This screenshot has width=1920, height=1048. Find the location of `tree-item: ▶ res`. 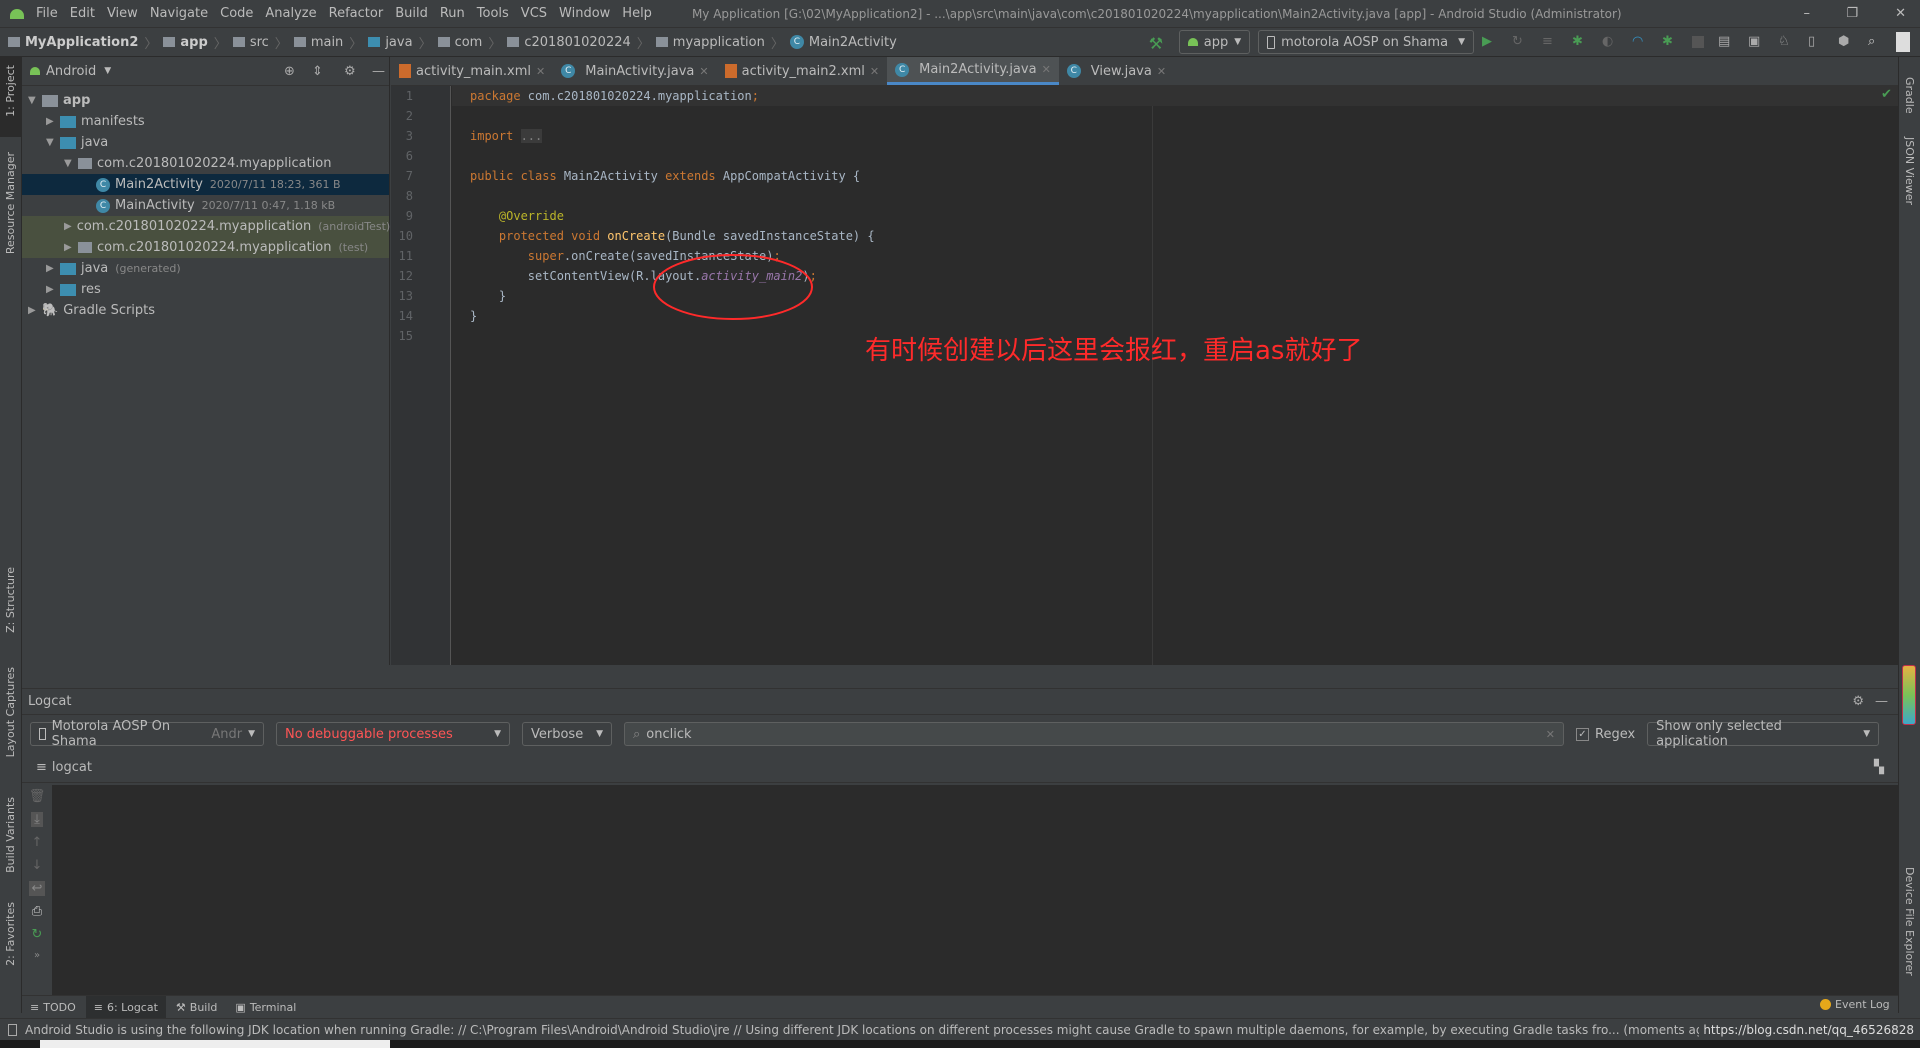

tree-item: ▶ res is located at coordinates (205, 289).